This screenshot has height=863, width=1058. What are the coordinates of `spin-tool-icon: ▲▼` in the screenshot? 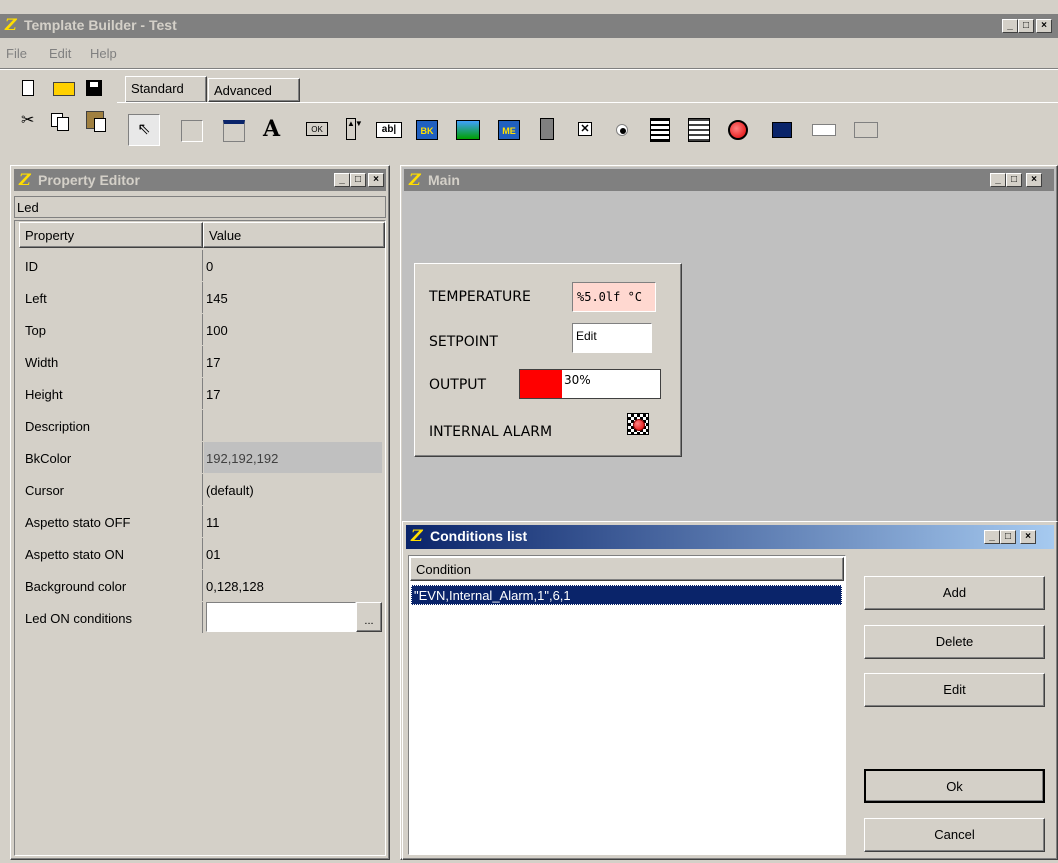 It's located at (354, 129).